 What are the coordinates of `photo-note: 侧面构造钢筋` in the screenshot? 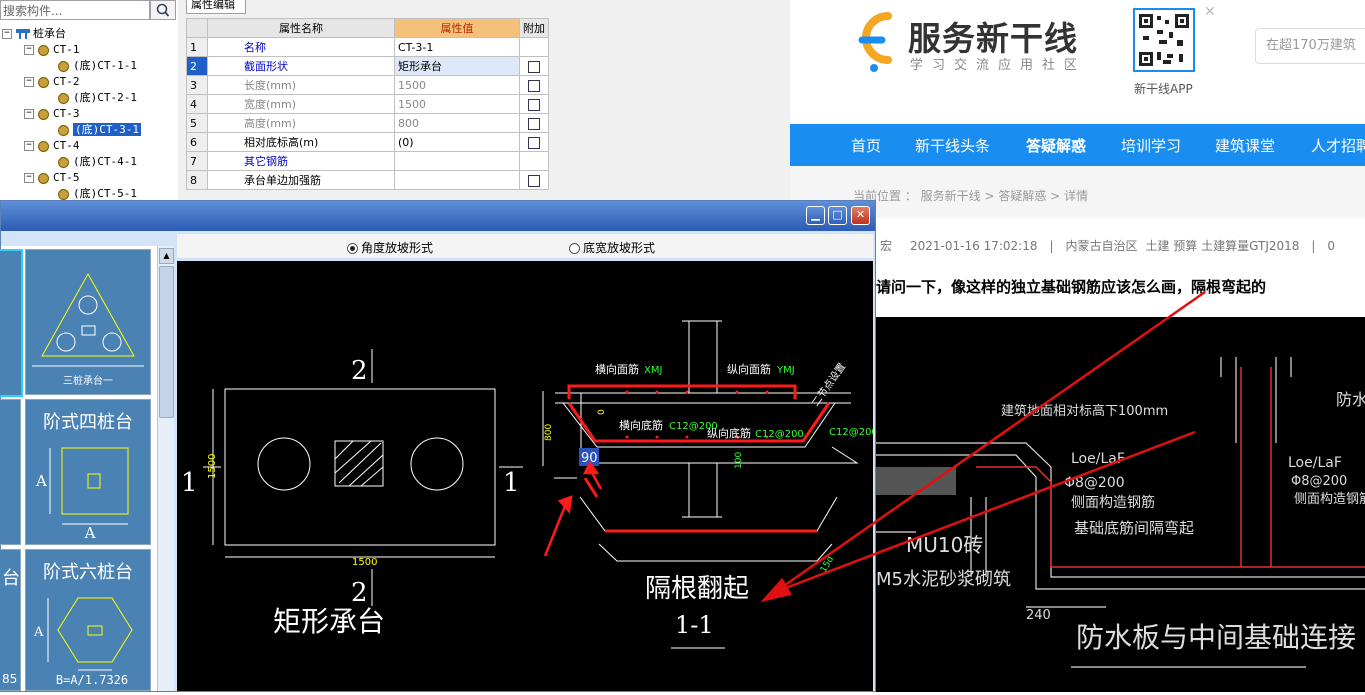 It's located at (1113, 502).